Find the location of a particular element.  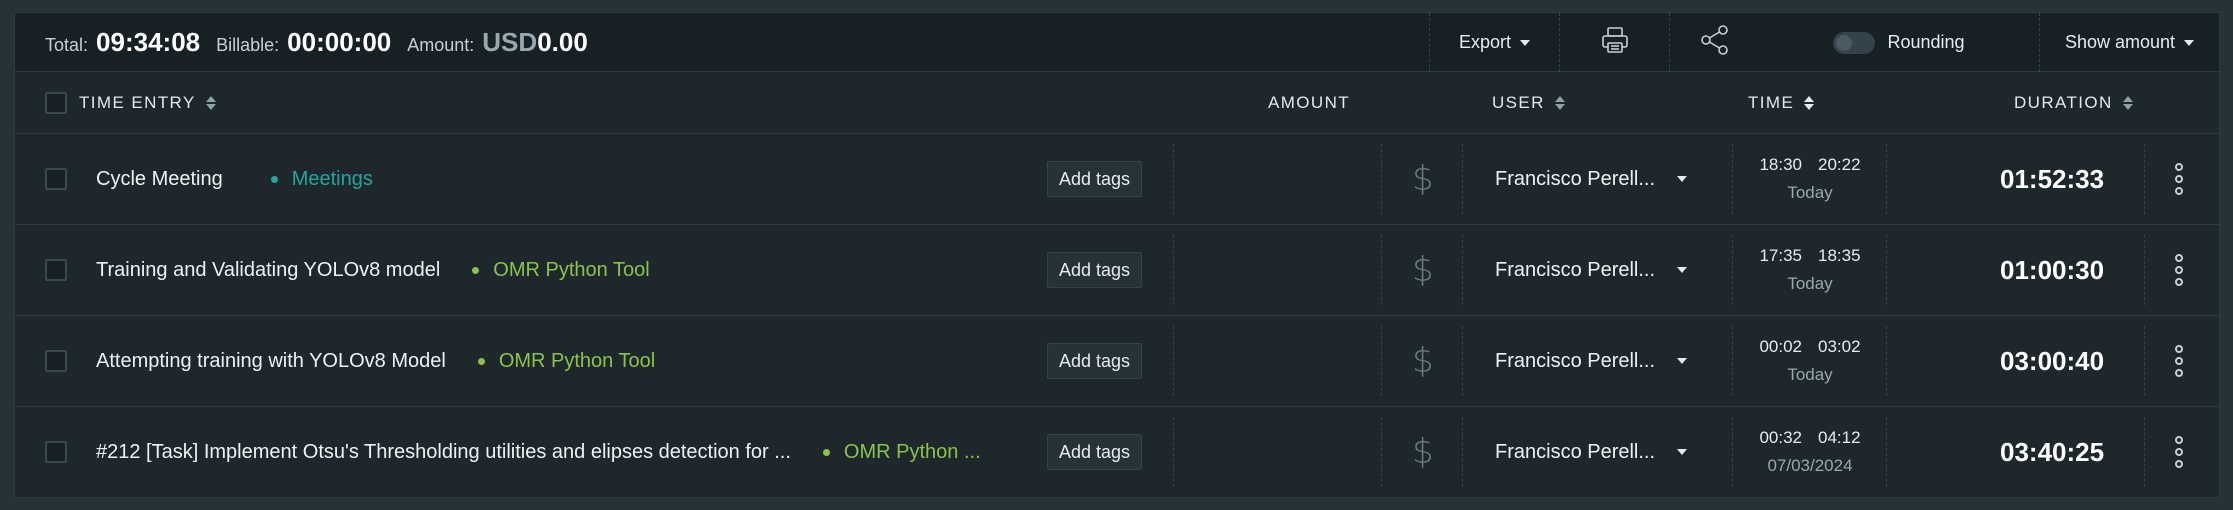

rounding-switch is located at coordinates (1854, 42).